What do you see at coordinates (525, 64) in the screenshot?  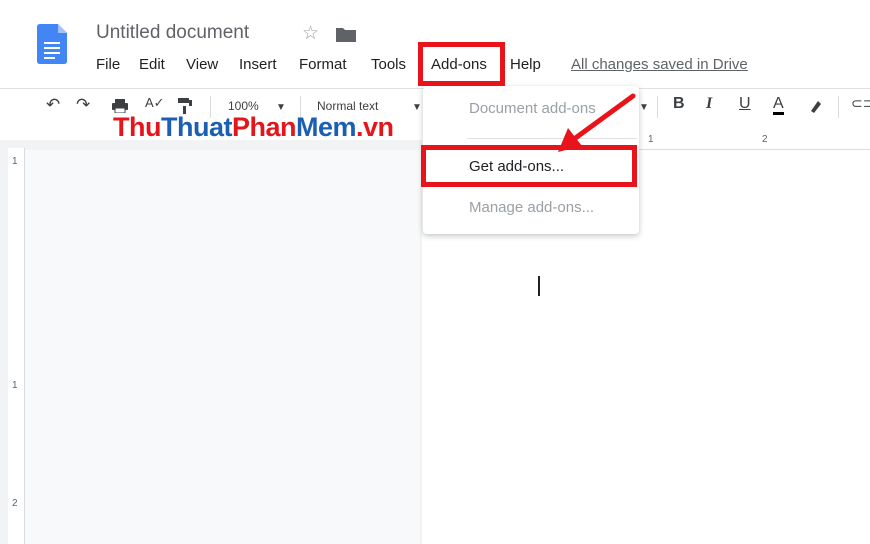 I see `menu-help: Help` at bounding box center [525, 64].